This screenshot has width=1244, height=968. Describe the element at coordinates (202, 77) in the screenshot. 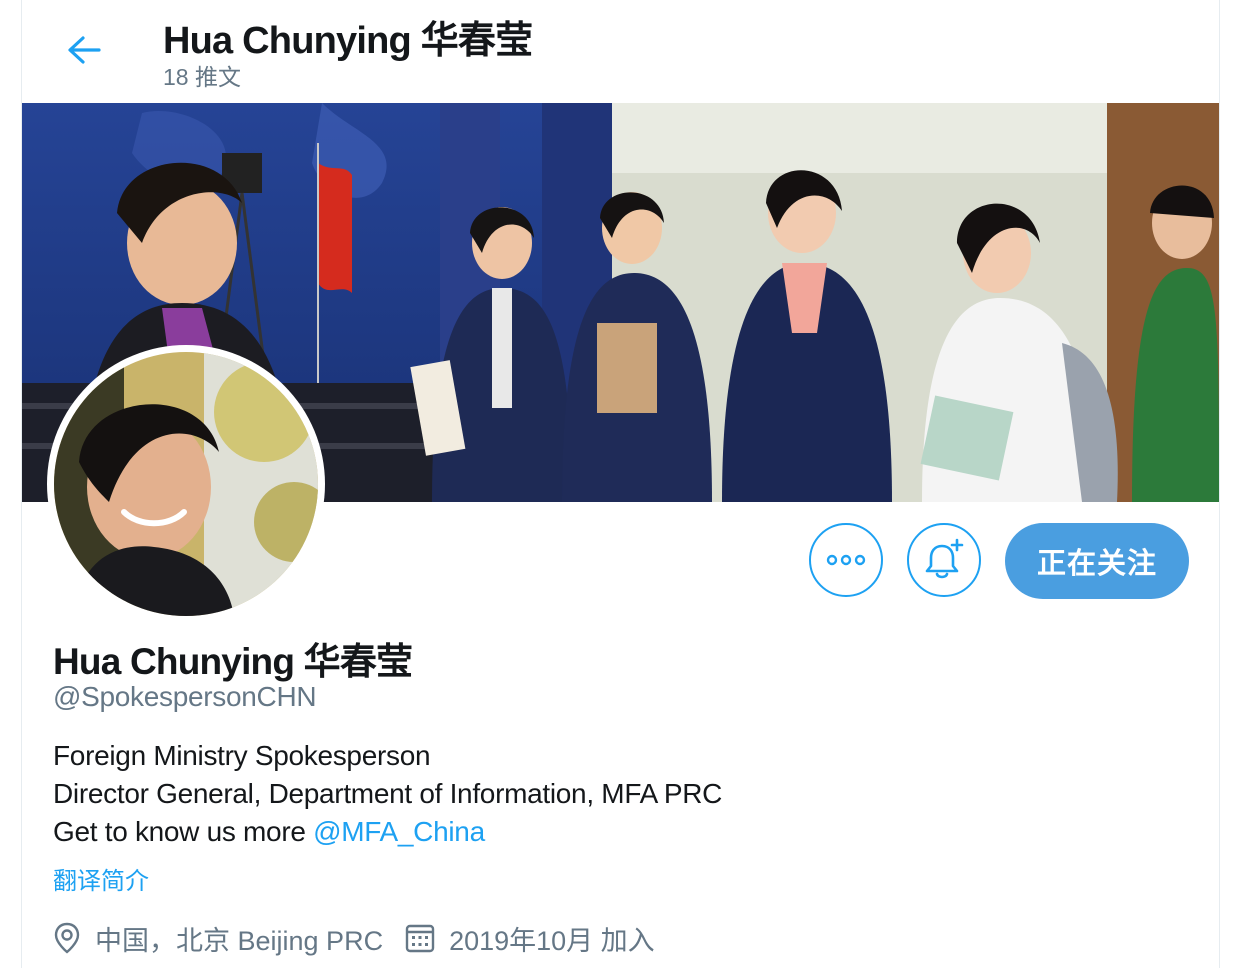

I see `tweet-count: 18 推文` at that location.